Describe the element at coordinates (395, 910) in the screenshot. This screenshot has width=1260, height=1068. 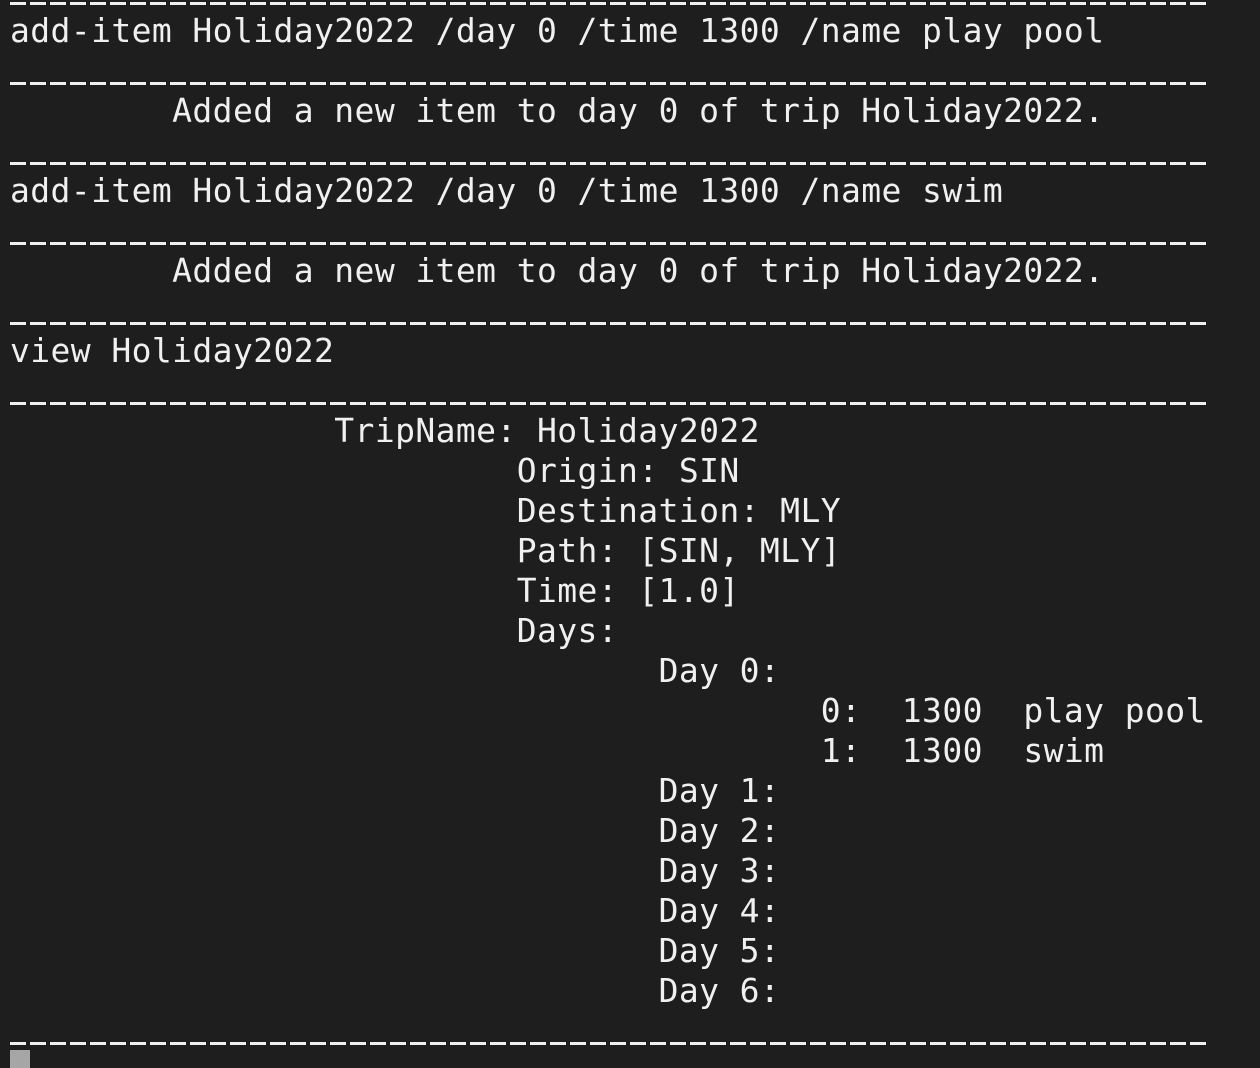
I see `day-4-line: Day 4:` at that location.